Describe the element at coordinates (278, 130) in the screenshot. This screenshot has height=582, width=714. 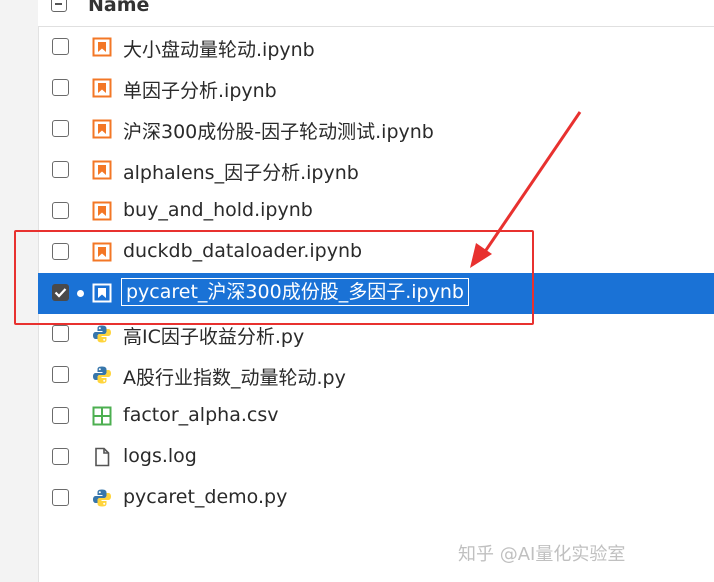
I see `file-name: 沪深300成份股-因子轮动测试.ipynb` at that location.